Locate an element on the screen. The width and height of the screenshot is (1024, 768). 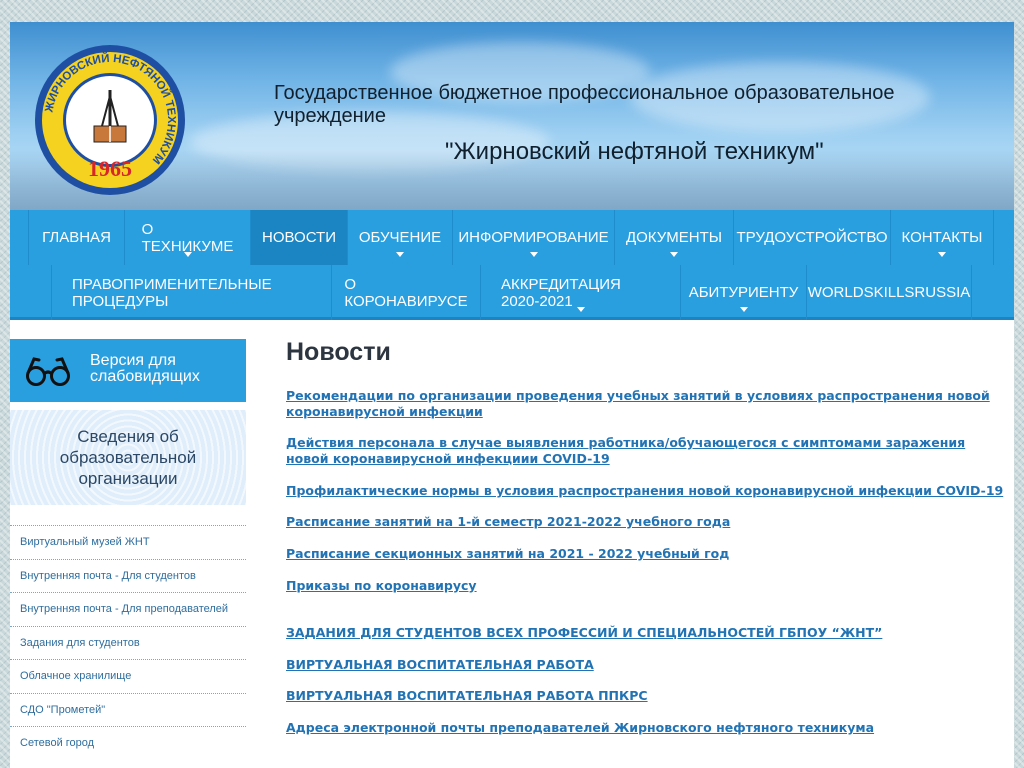
low-vision-version-button: Версия для слабовидящих is located at coordinates (128, 370).